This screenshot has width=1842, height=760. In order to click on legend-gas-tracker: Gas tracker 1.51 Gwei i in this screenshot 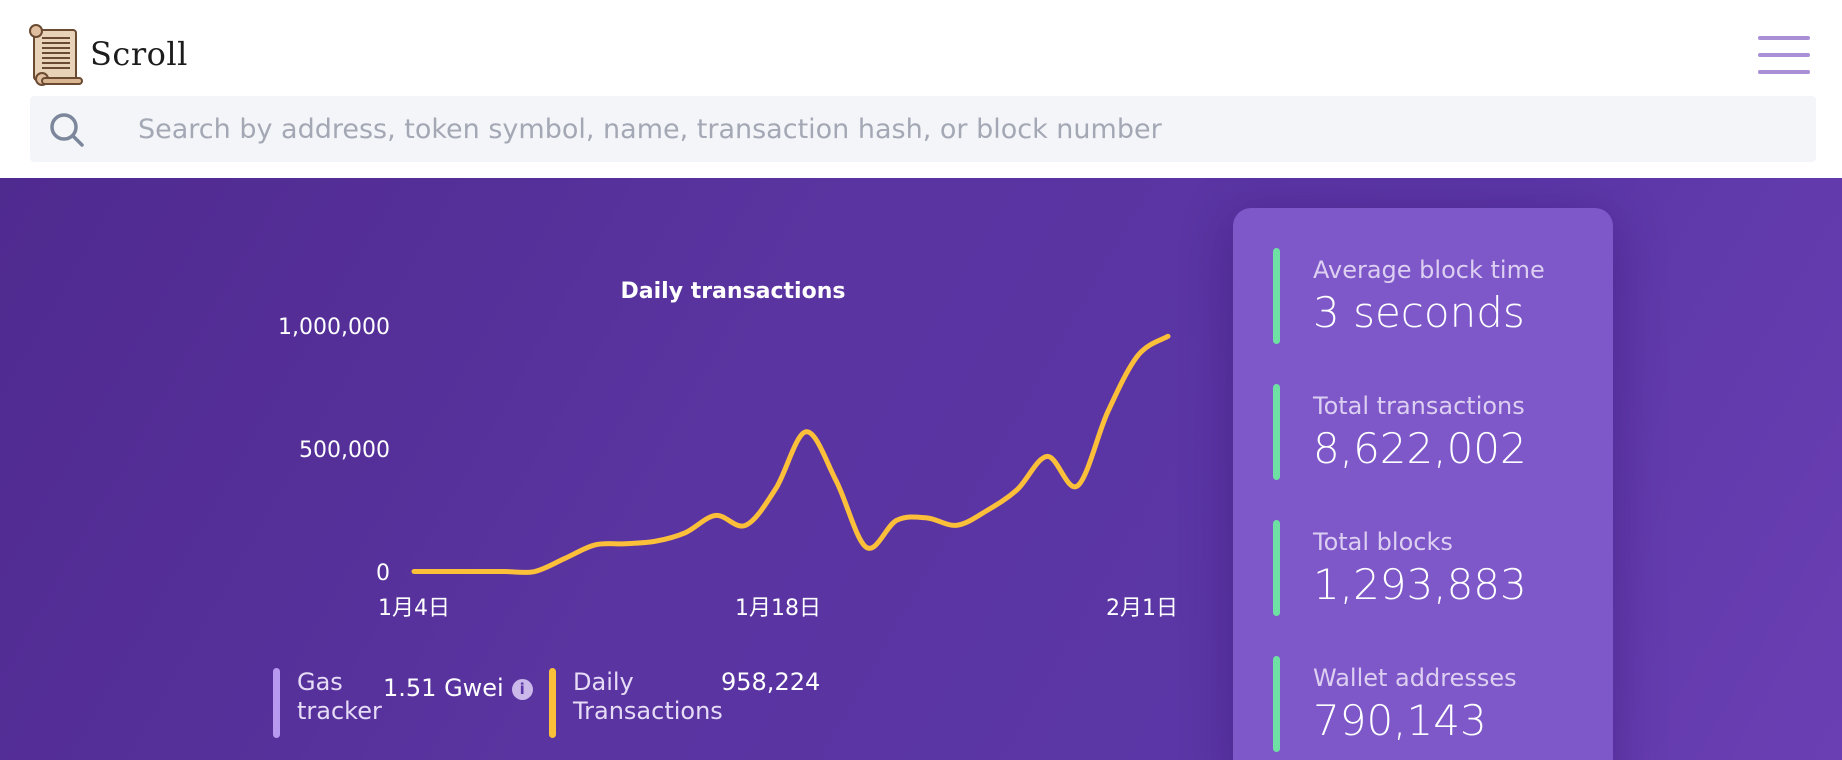, I will do `click(403, 703)`.